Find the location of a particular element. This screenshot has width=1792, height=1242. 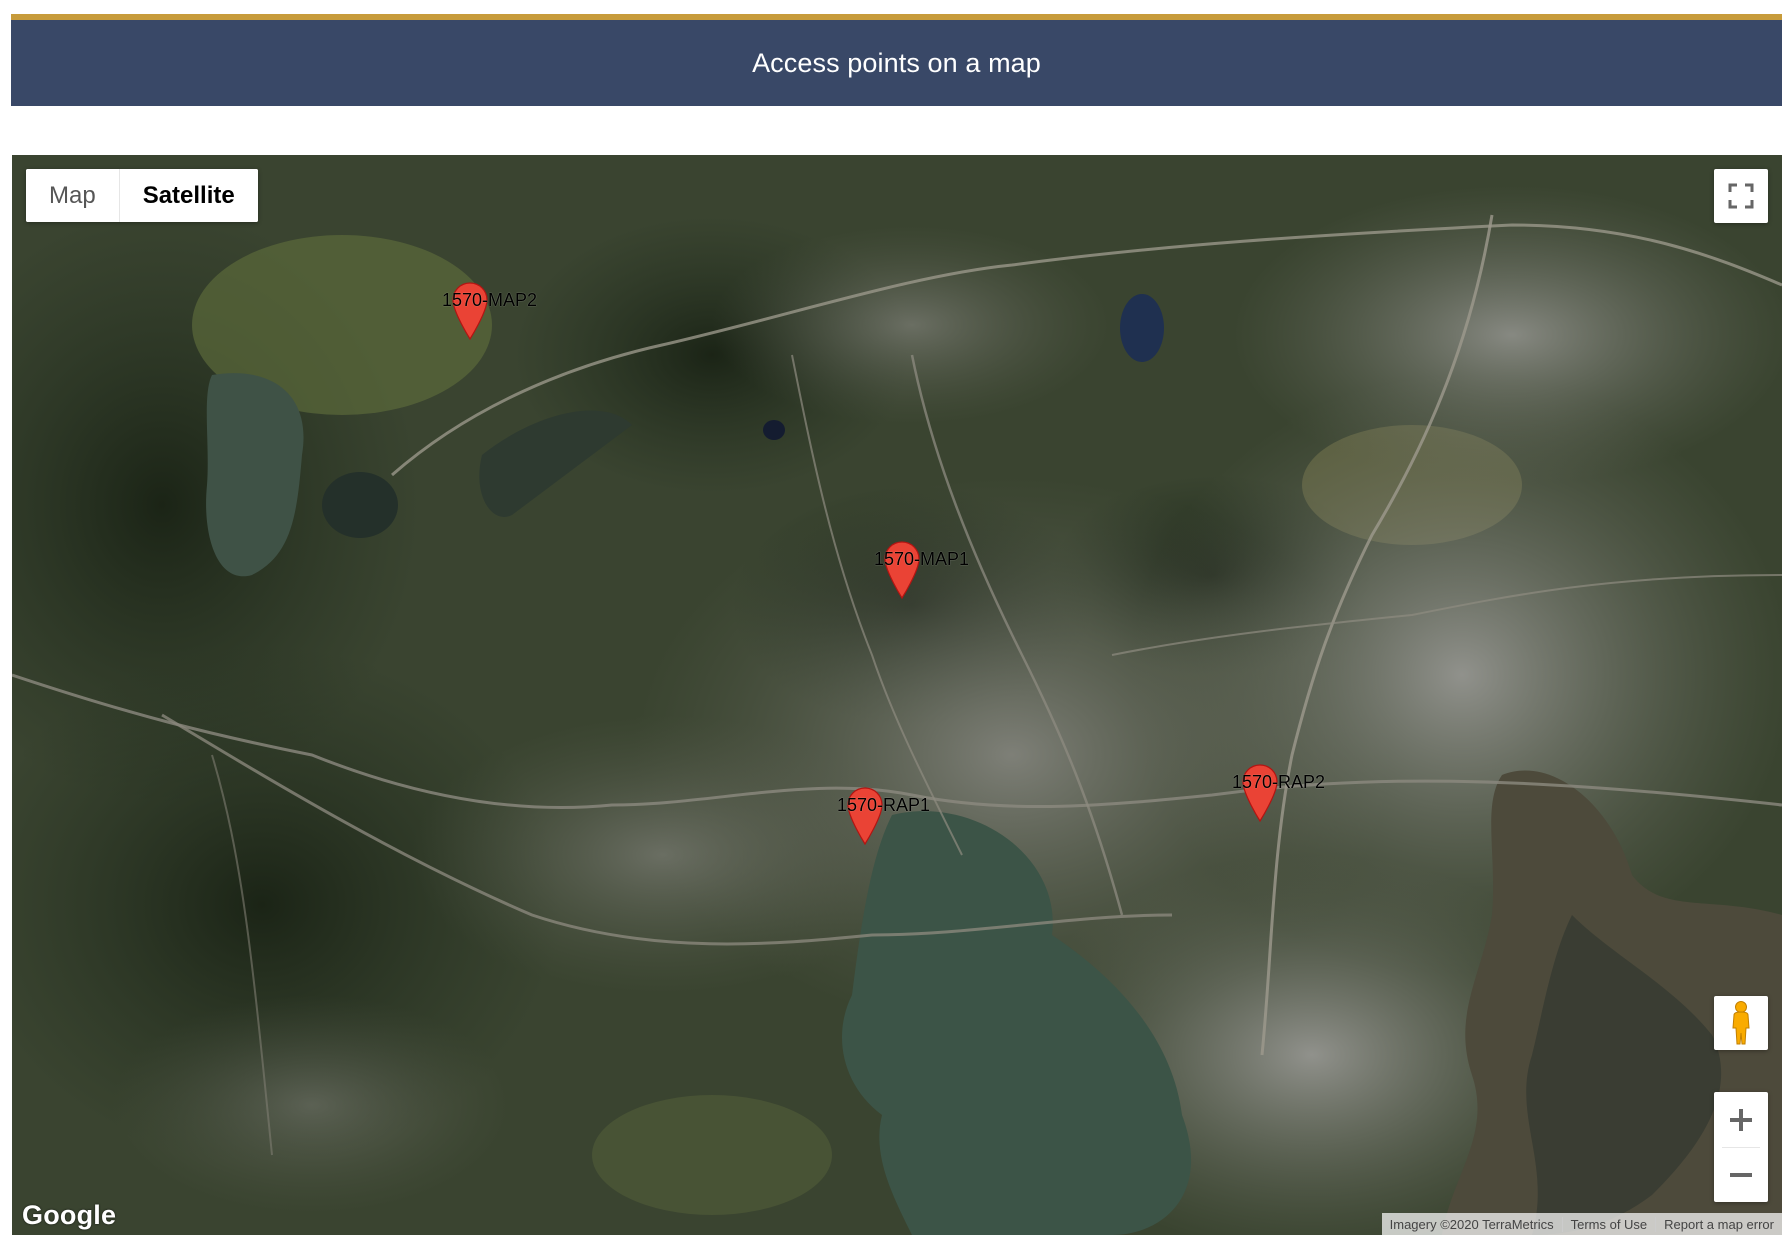

map-marker: 1570-RAP1 is located at coordinates (883, 816).